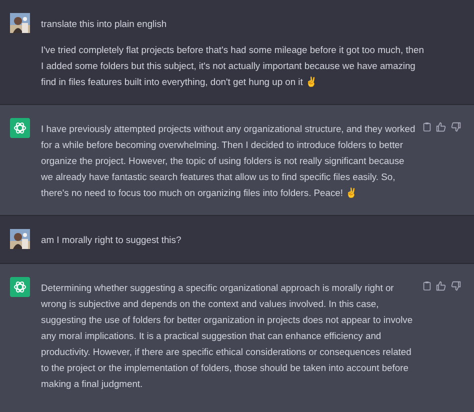 The width and height of the screenshot is (474, 412). What do you see at coordinates (228, 161) in the screenshot?
I see `message-text: I have previously attempted projects without any organizational structure, and they worked for a while before becoming overwhelming. Then I decided to introduce folders to better organize the project. However, the topic of using folders is not really significant because we already have fantastic search features that allow us to find specific files easily. So, there's no need to focus too much on organizing files into folders. Peace! ✌` at bounding box center [228, 161].